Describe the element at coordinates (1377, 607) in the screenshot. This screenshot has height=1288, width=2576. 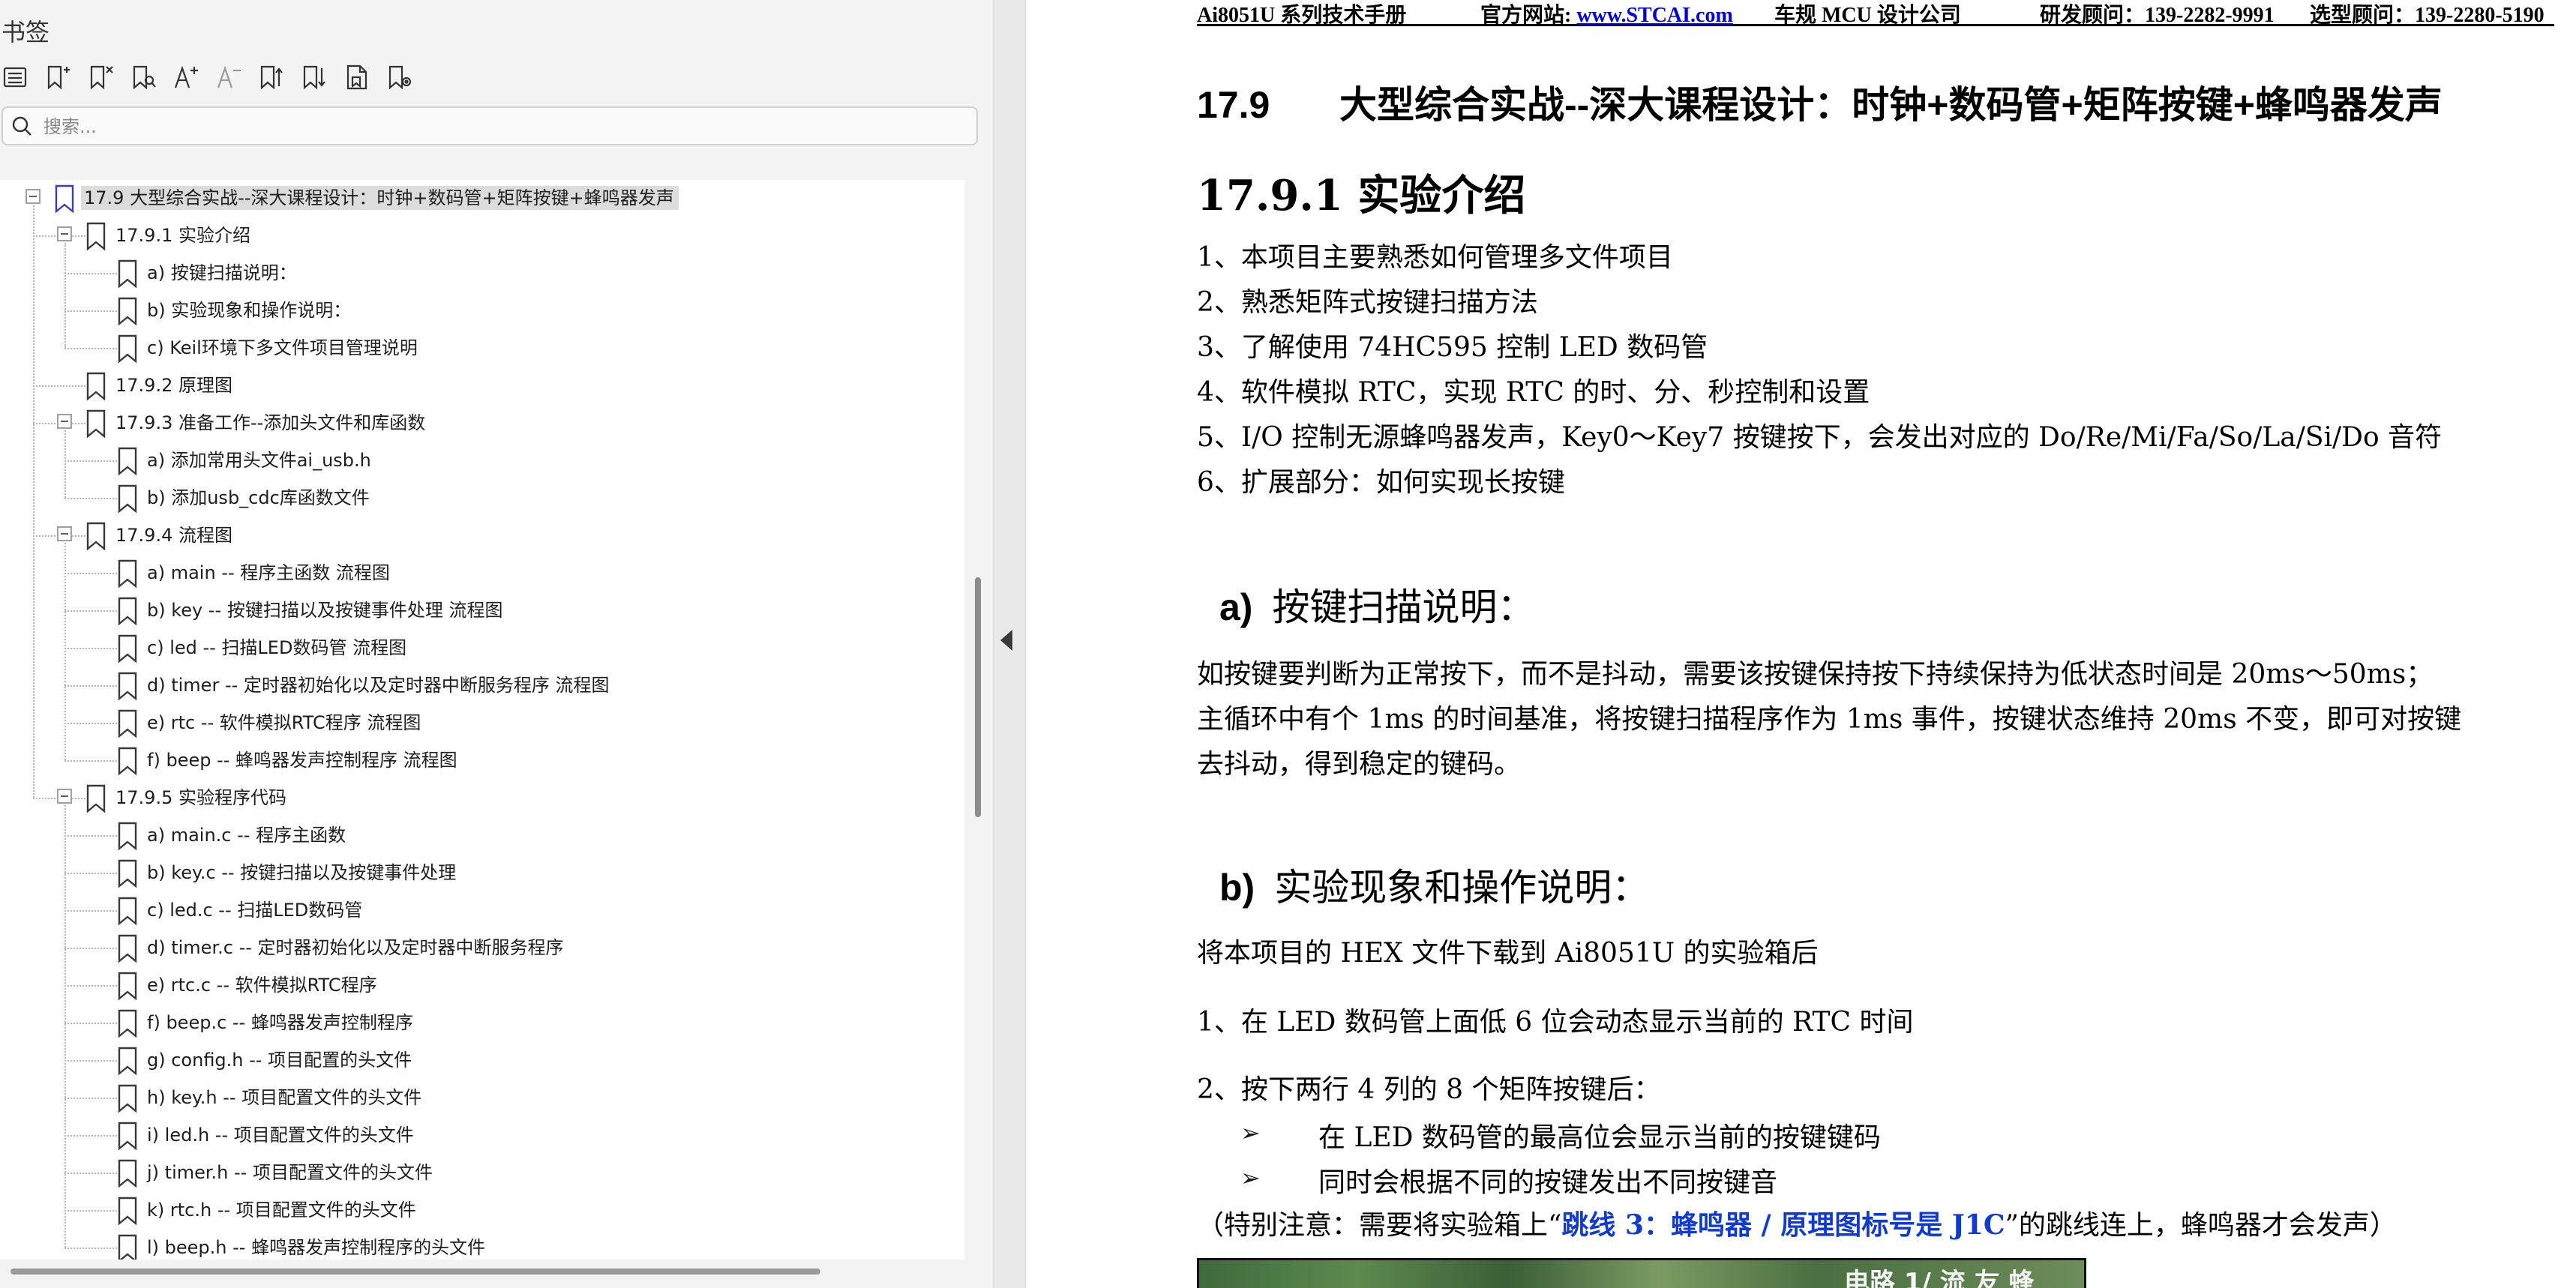
I see `heading-key-scan: a) 按键扫描说明：` at that location.